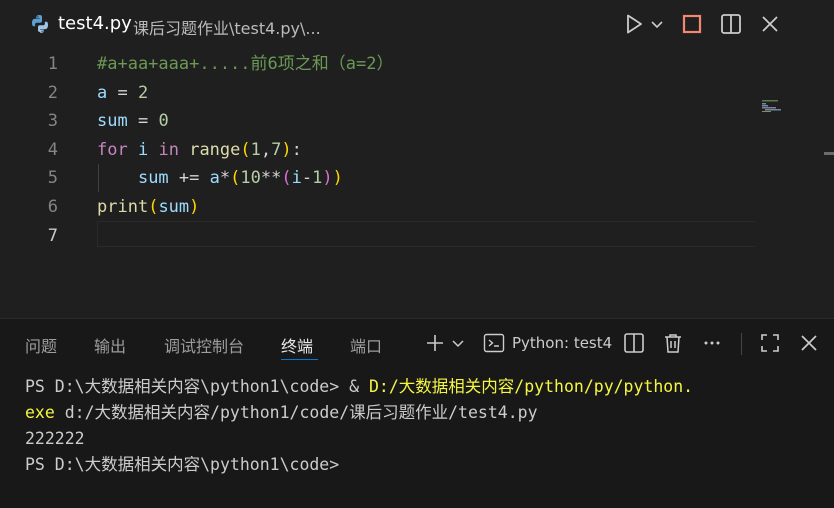 This screenshot has height=508, width=834. What do you see at coordinates (741, 344) in the screenshot?
I see `toolbar-separator` at bounding box center [741, 344].